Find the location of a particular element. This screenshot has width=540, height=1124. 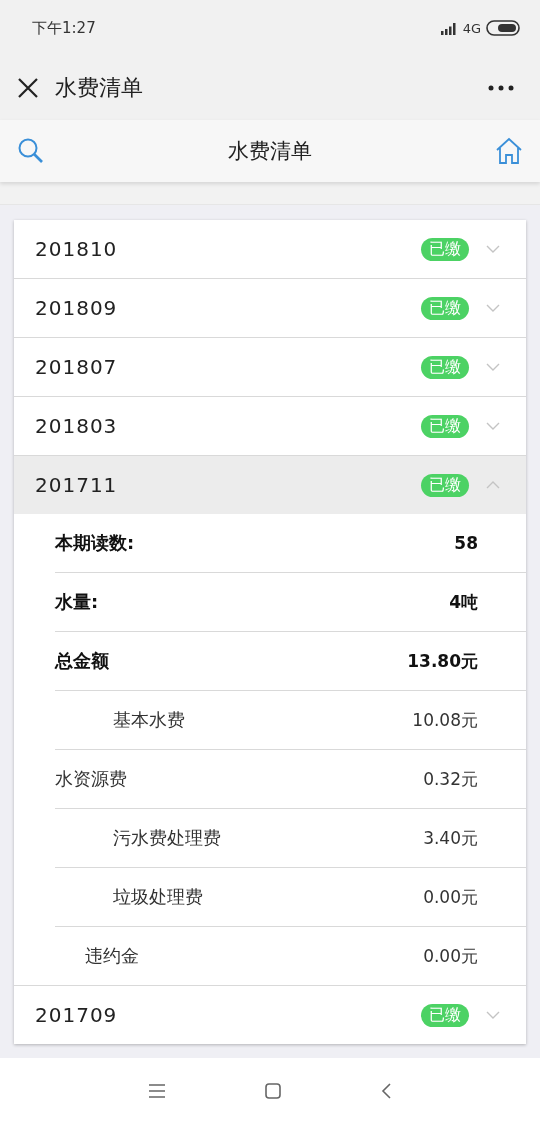

detail-label: 违约金 is located at coordinates (112, 956).